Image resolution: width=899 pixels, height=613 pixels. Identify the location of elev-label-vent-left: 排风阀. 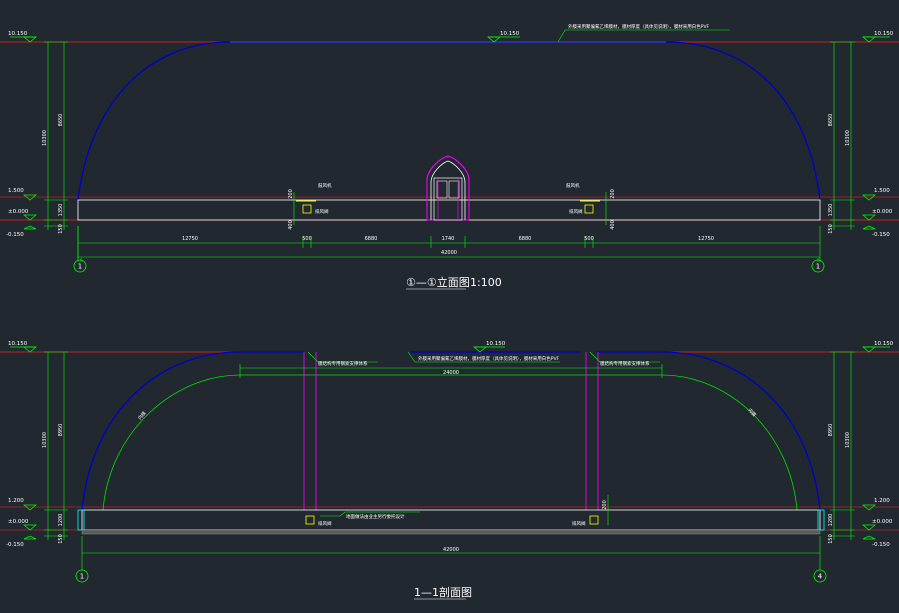
(322, 211).